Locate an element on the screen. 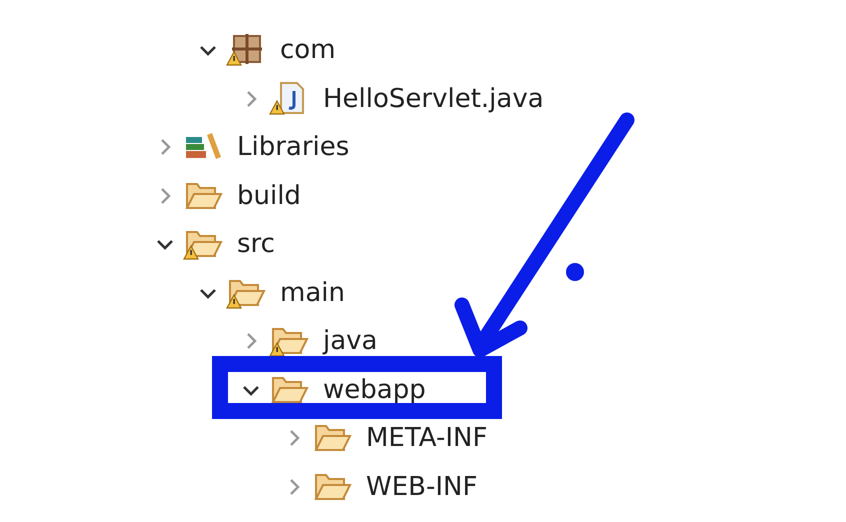 Image resolution: width=846 pixels, height=522 pixels. annotation-dot is located at coordinates (575, 272).